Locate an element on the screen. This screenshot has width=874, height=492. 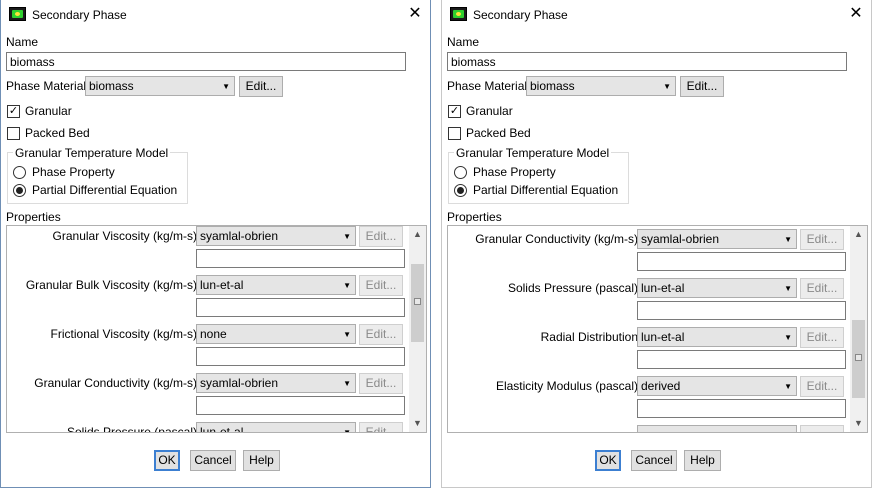
scrollbar-grip is located at coordinates (858, 357).